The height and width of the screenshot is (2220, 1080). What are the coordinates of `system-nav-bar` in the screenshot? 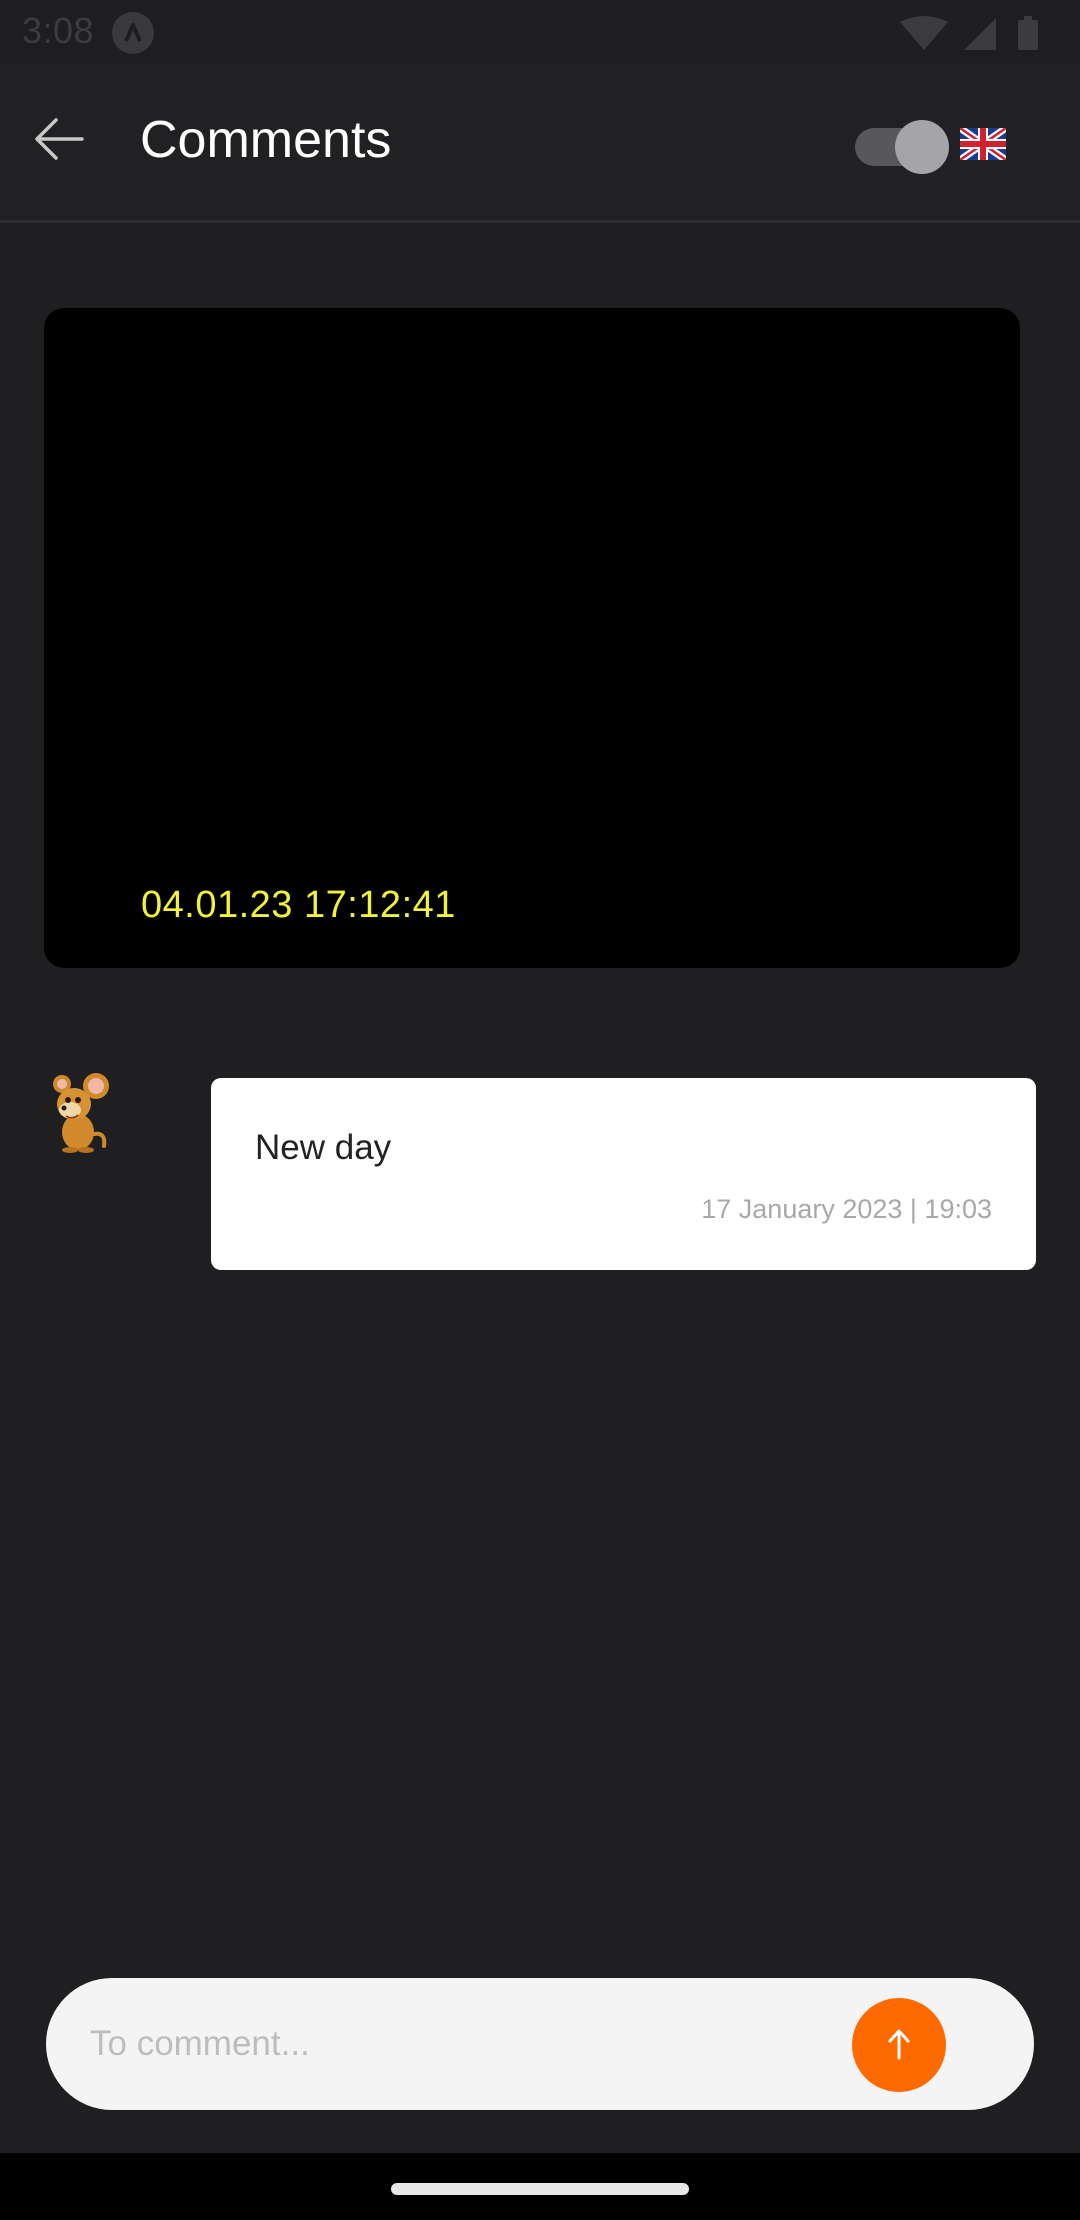 It's located at (540, 2186).